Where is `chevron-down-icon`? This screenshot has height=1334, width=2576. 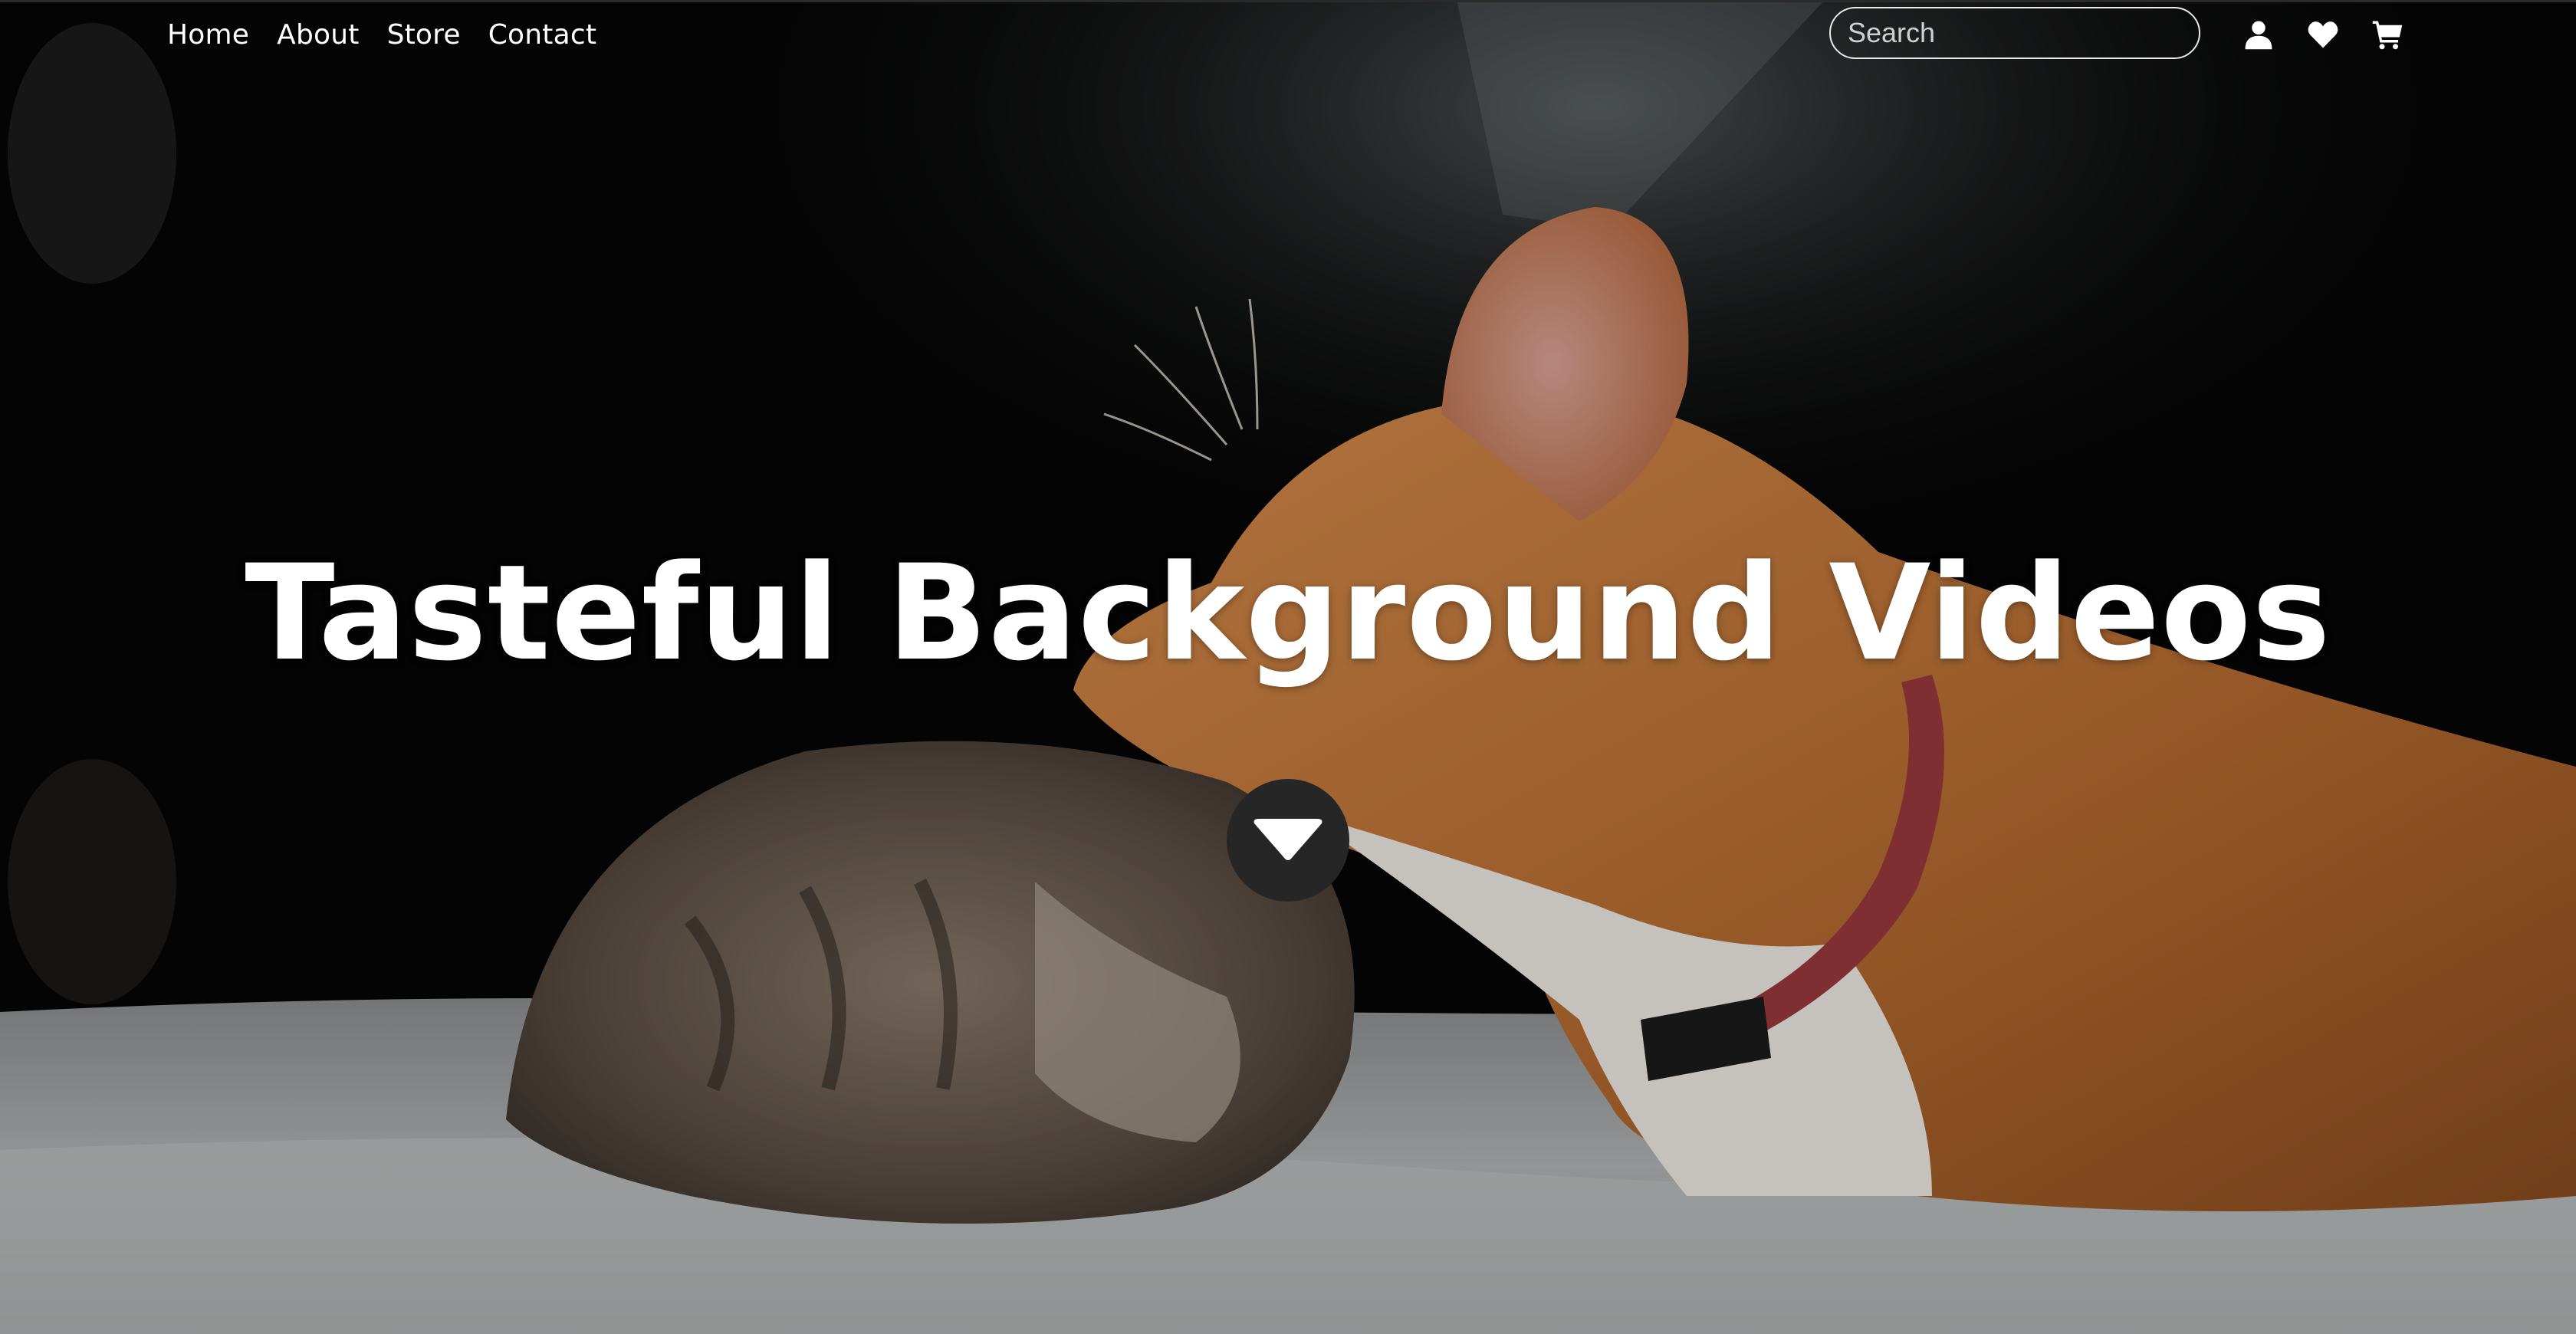 chevron-down-icon is located at coordinates (1288, 839).